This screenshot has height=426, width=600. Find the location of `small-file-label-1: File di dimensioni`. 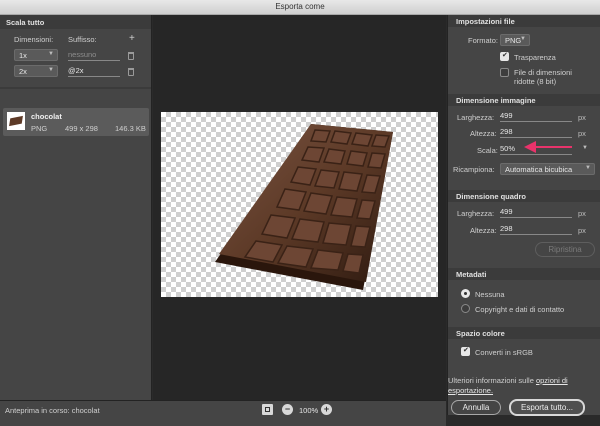

small-file-label-1: File di dimensioni is located at coordinates (543, 72).